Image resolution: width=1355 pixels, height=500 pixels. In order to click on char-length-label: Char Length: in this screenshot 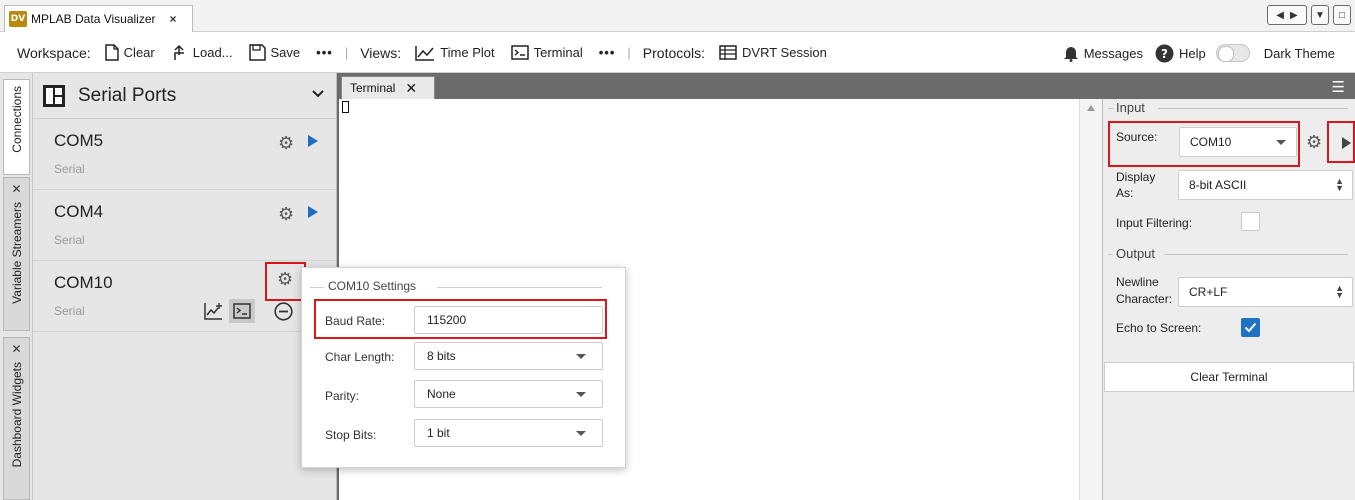, I will do `click(360, 357)`.